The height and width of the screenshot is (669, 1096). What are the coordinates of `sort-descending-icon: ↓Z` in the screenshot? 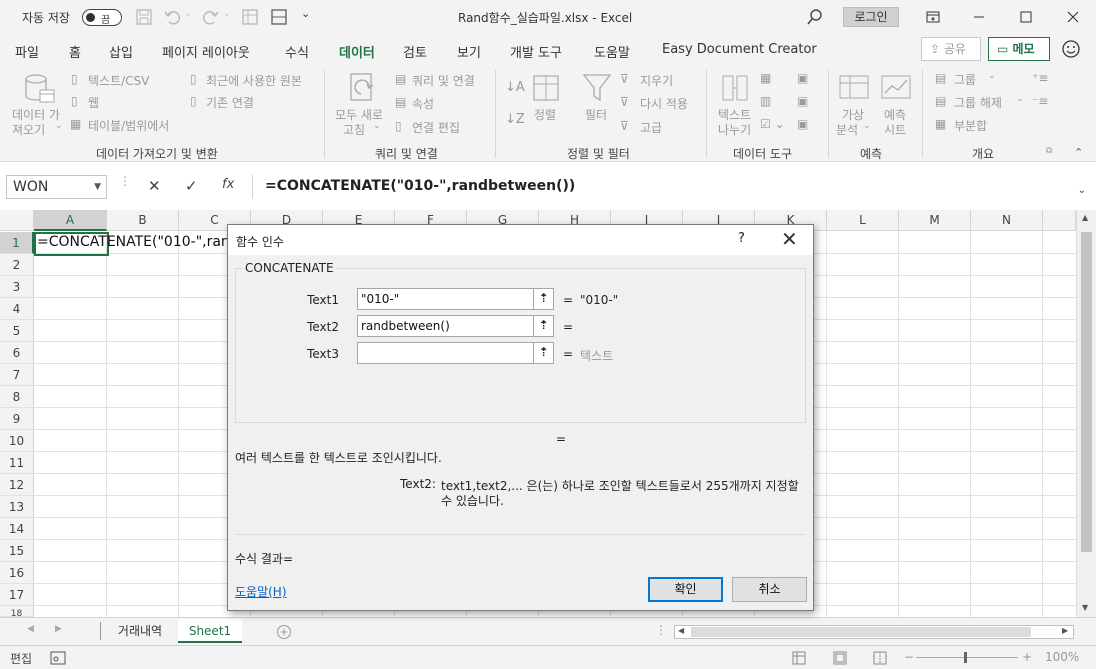 It's located at (515, 119).